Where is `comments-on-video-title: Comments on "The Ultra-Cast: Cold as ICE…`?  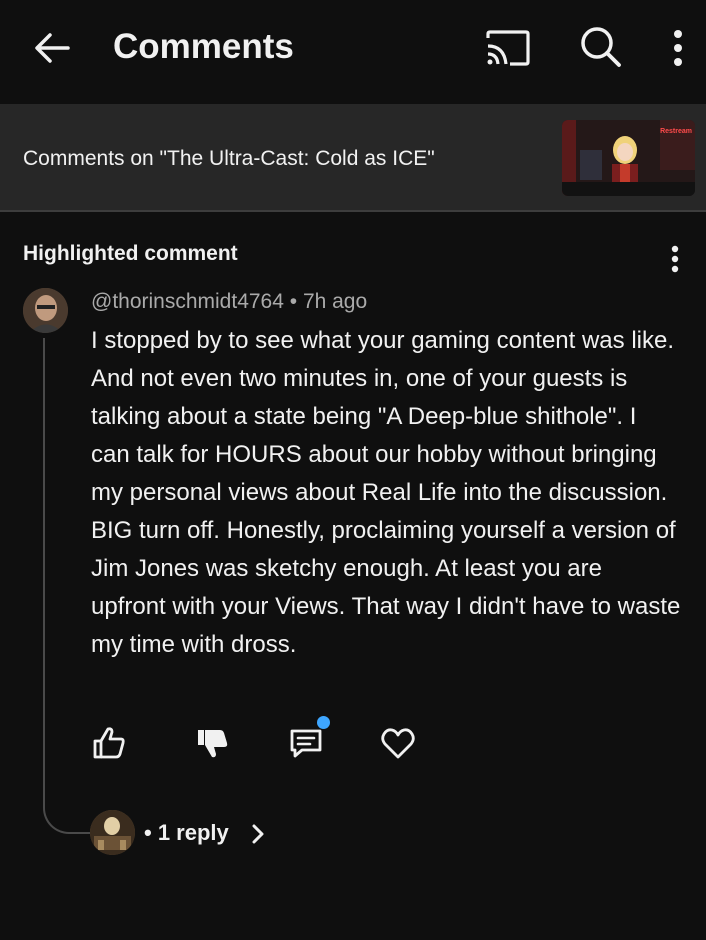 comments-on-video-title: Comments on "The Ultra-Cast: Cold as ICE… is located at coordinates (229, 158).